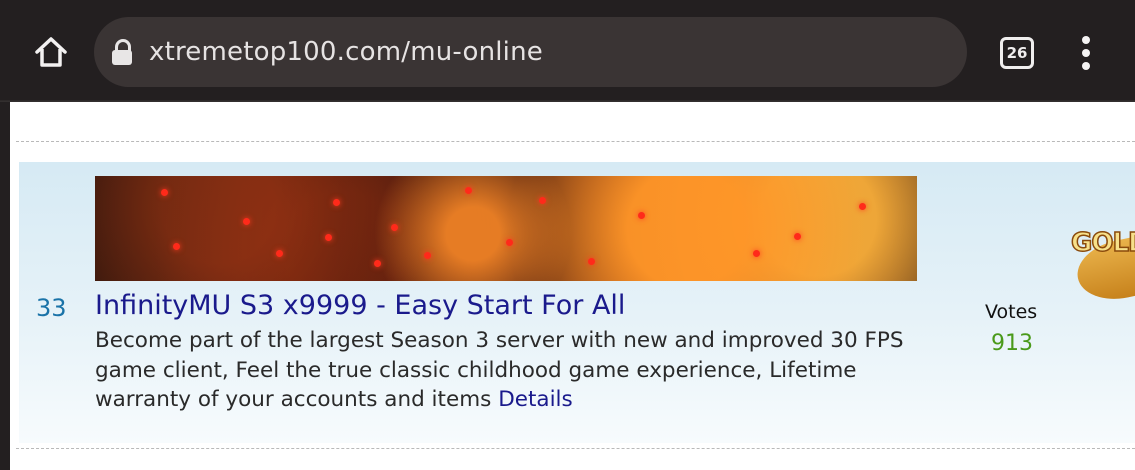  I want to click on details-link: Details, so click(535, 399).